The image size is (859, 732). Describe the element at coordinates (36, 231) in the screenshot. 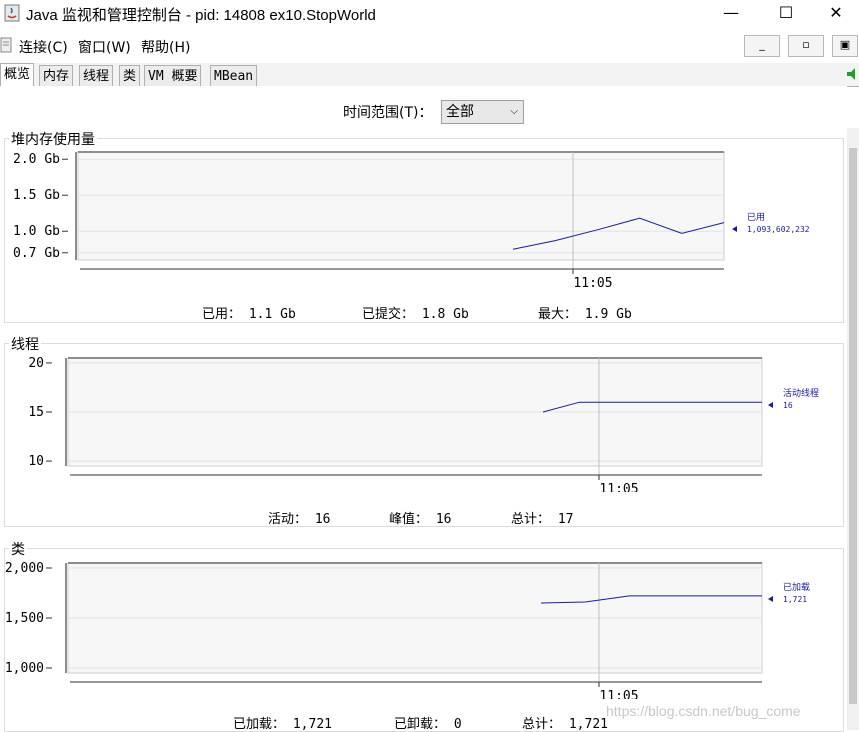

I see `y-tick-label: 1.0 Gb` at that location.